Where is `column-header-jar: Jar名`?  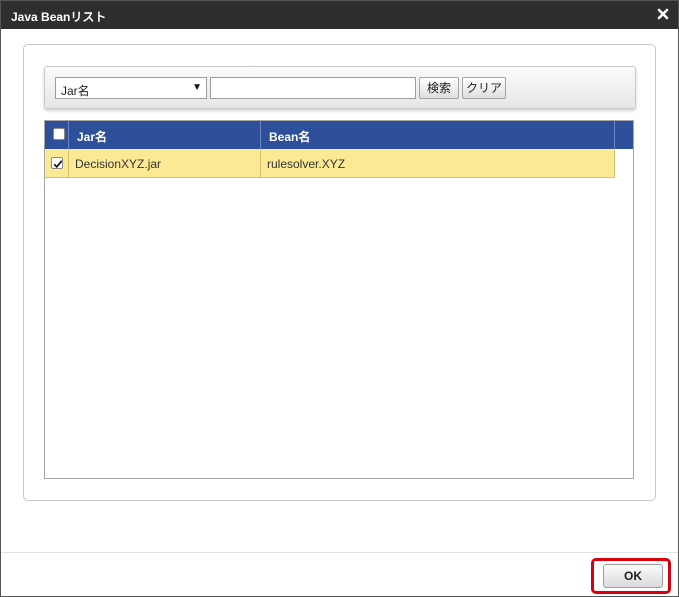
column-header-jar: Jar名 is located at coordinates (165, 135).